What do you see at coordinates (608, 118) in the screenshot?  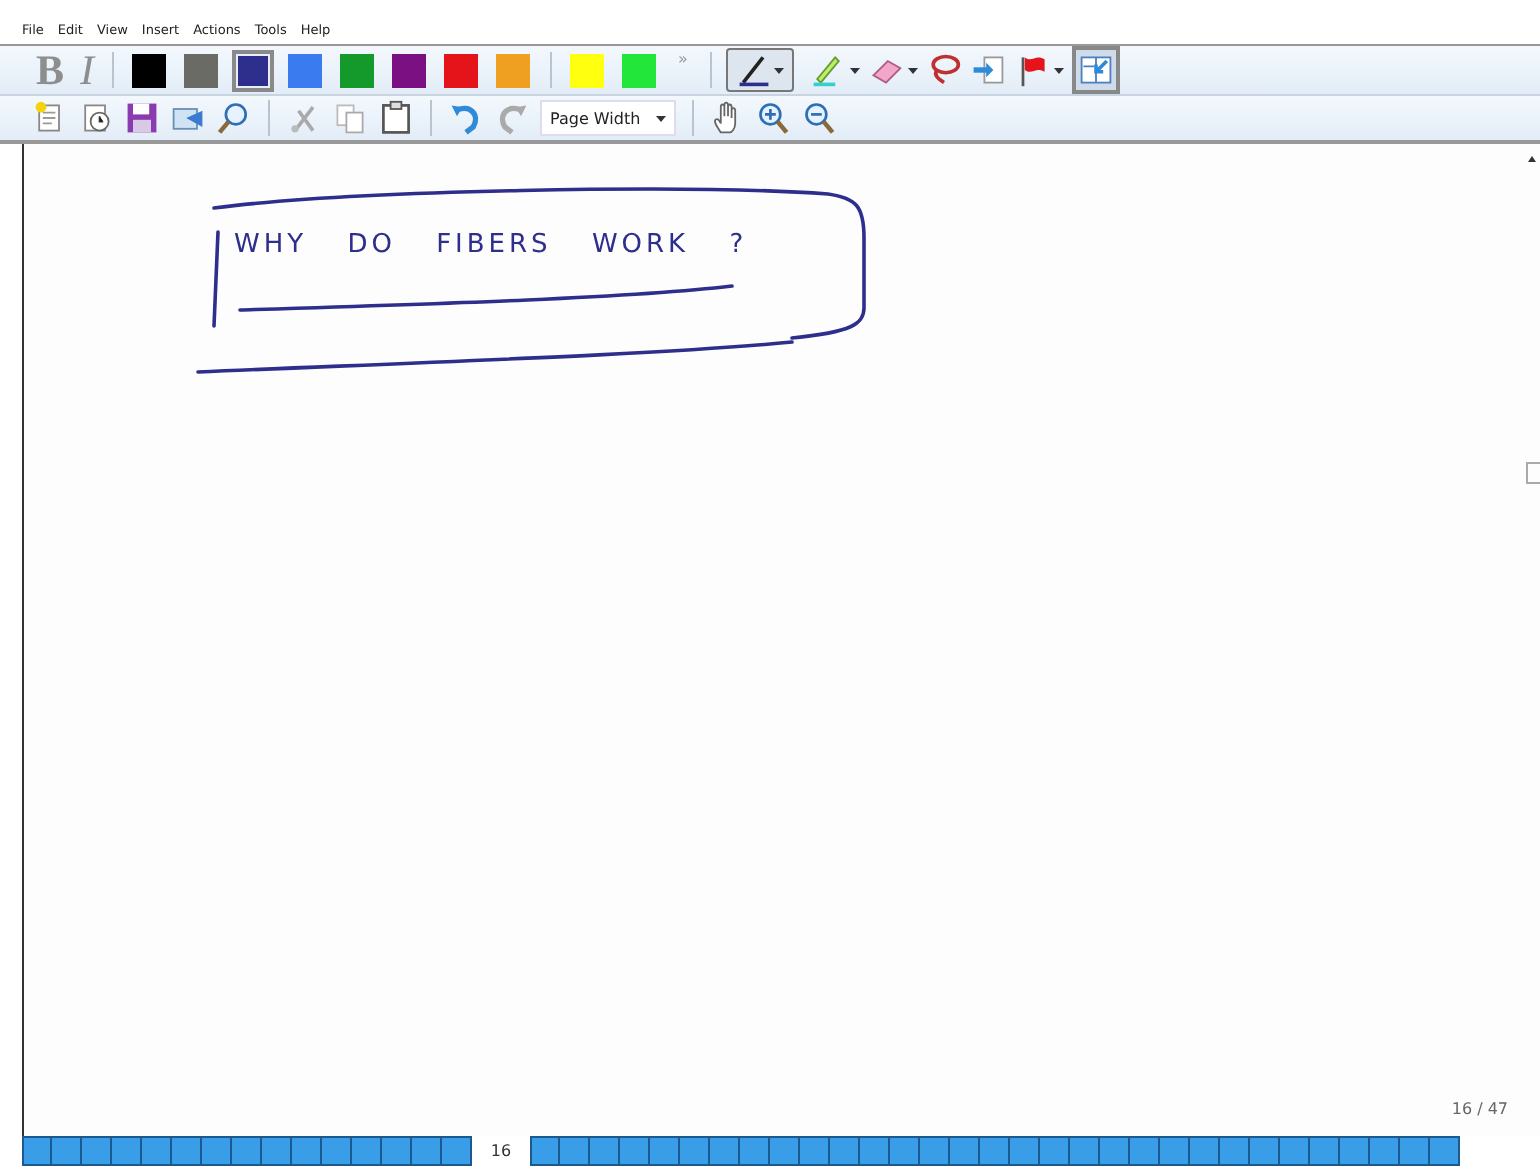 I see `zoom-dropdown: Page Width` at bounding box center [608, 118].